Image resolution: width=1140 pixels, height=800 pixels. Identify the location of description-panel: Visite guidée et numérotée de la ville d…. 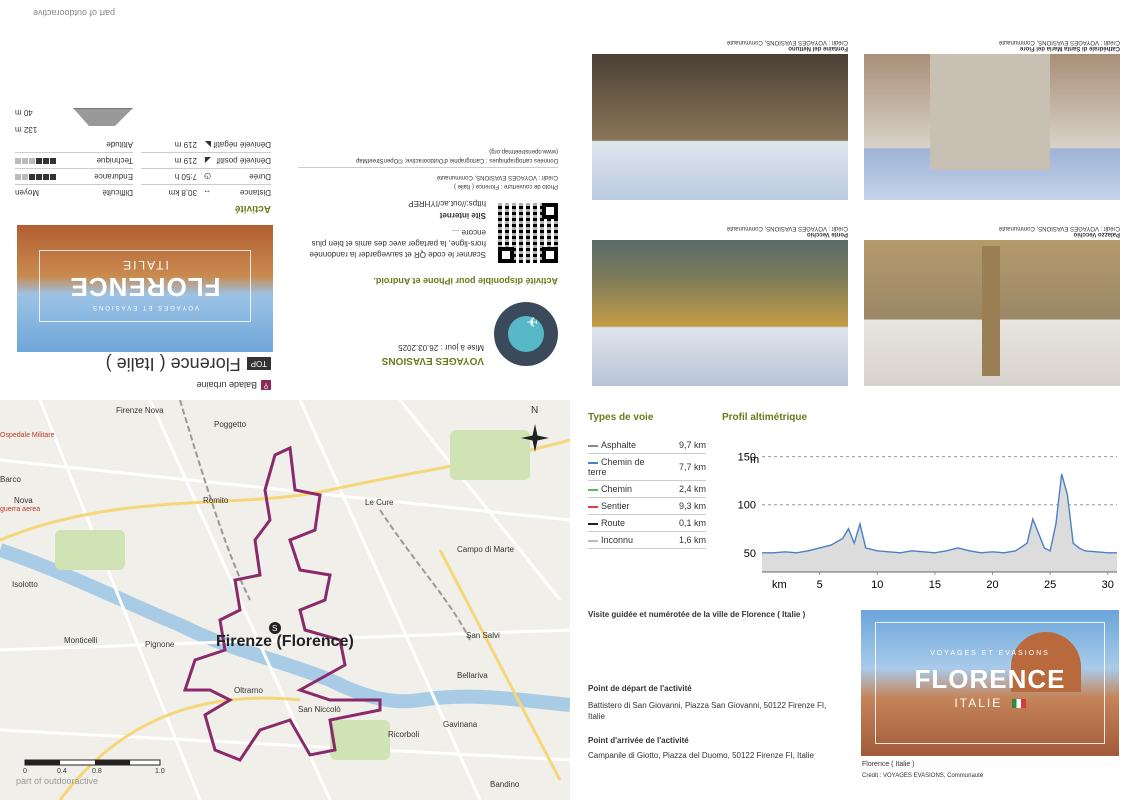
(718, 690).